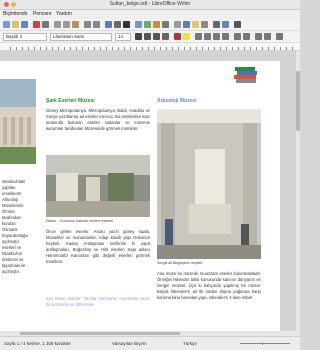 The width and height of the screenshot is (320, 350). What do you see at coordinates (225, 36) in the screenshot?
I see `justify-icon` at bounding box center [225, 36].